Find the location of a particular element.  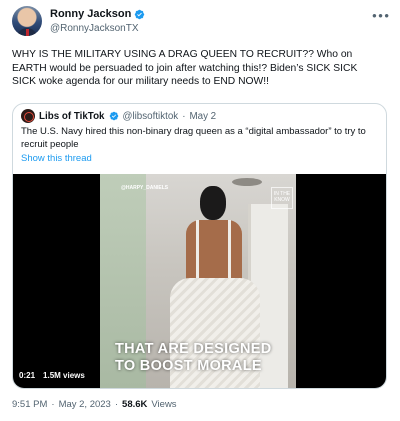

video-badge: IN THE KNOW is located at coordinates (282, 198).